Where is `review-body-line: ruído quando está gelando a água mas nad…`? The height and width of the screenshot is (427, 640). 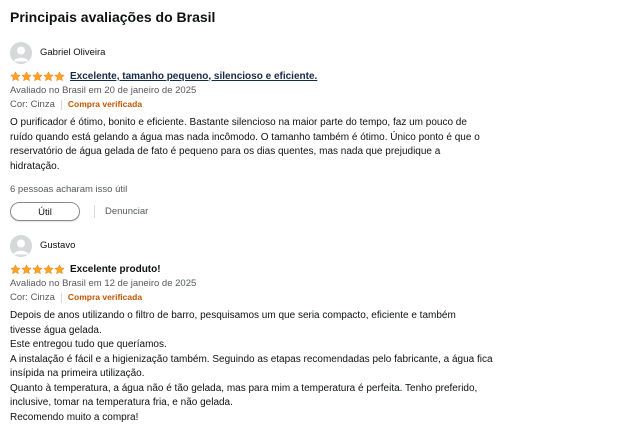
review-body-line: ruído quando está gelando a água mas nad… is located at coordinates (245, 137).